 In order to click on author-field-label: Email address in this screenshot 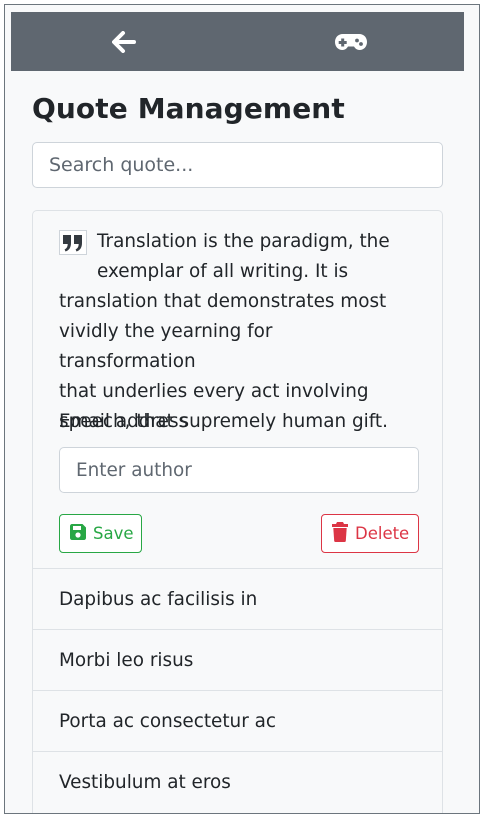, I will do `click(124, 421)`.